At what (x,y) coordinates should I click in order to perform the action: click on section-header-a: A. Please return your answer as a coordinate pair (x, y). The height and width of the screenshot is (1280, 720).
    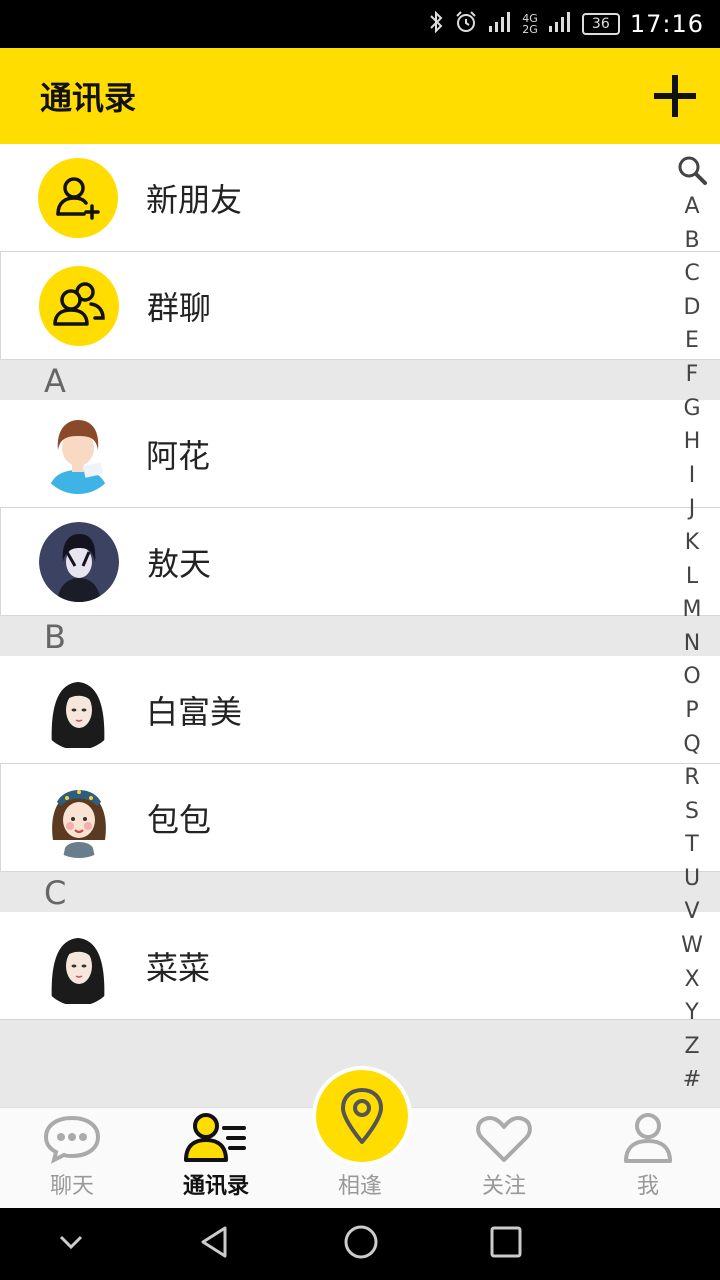
    Looking at the image, I should click on (360, 380).